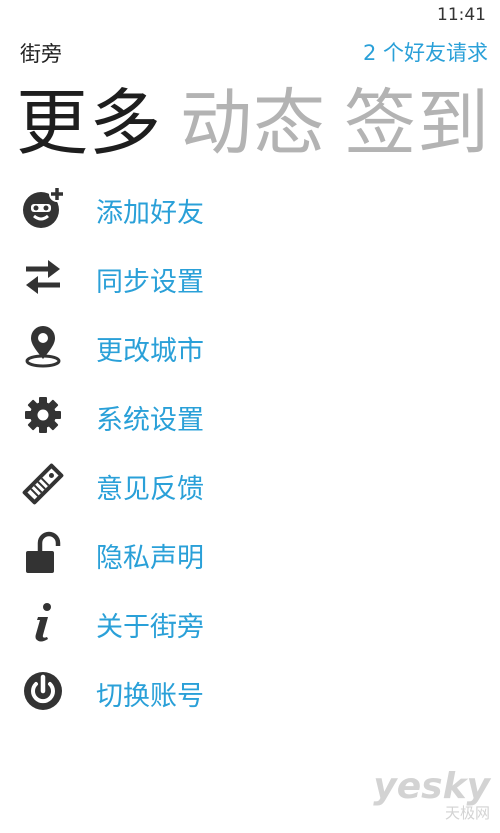  What do you see at coordinates (43, 622) in the screenshot?
I see `info-icon` at bounding box center [43, 622].